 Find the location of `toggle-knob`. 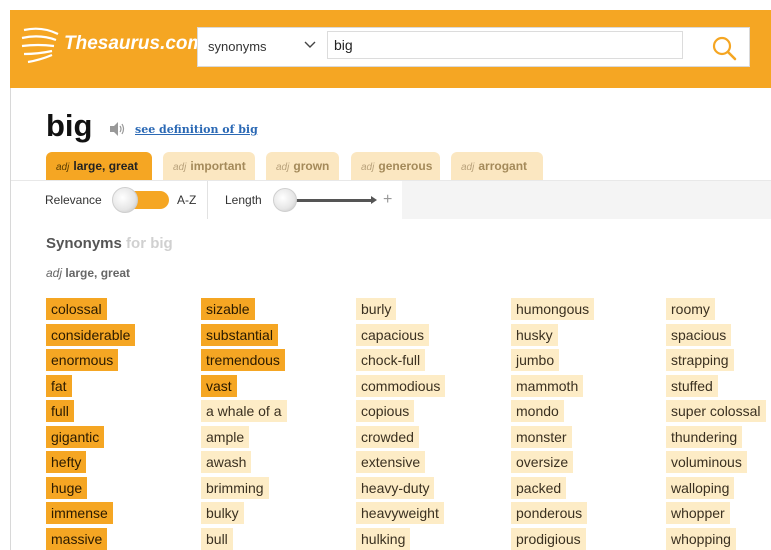

toggle-knob is located at coordinates (125, 200).